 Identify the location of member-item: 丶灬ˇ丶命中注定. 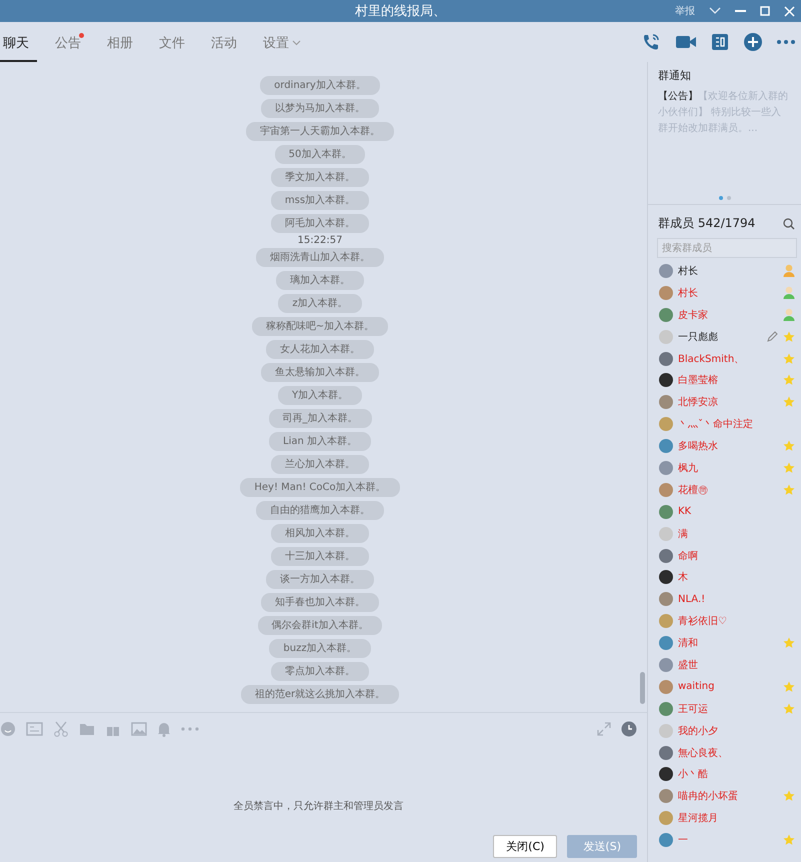
(724, 424).